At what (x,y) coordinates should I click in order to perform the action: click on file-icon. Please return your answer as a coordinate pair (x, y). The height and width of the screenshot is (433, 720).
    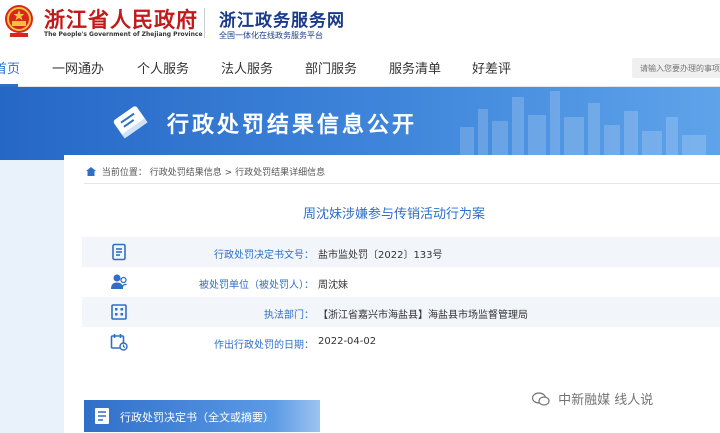
    Looking at the image, I should click on (102, 416).